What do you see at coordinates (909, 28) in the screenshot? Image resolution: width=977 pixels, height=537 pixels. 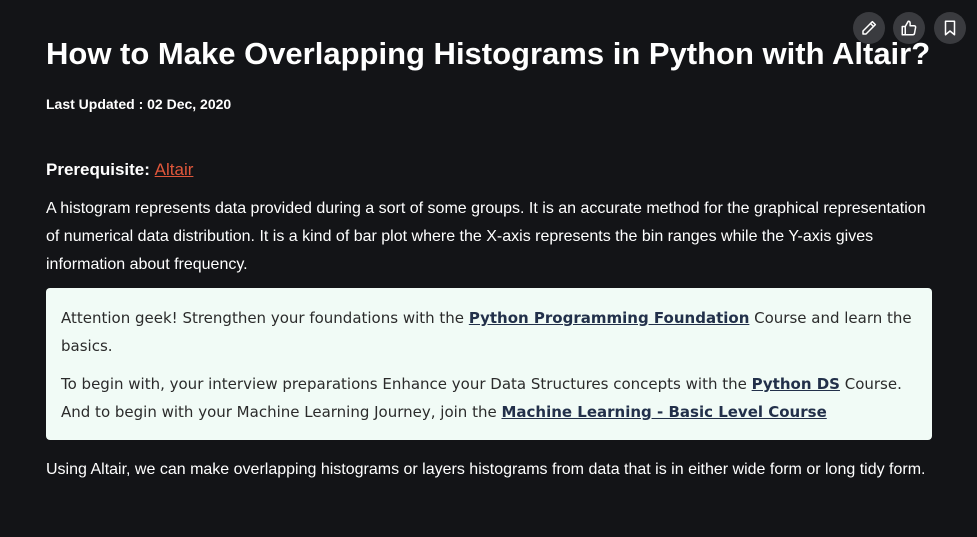 I see `thumbs-up-icon` at bounding box center [909, 28].